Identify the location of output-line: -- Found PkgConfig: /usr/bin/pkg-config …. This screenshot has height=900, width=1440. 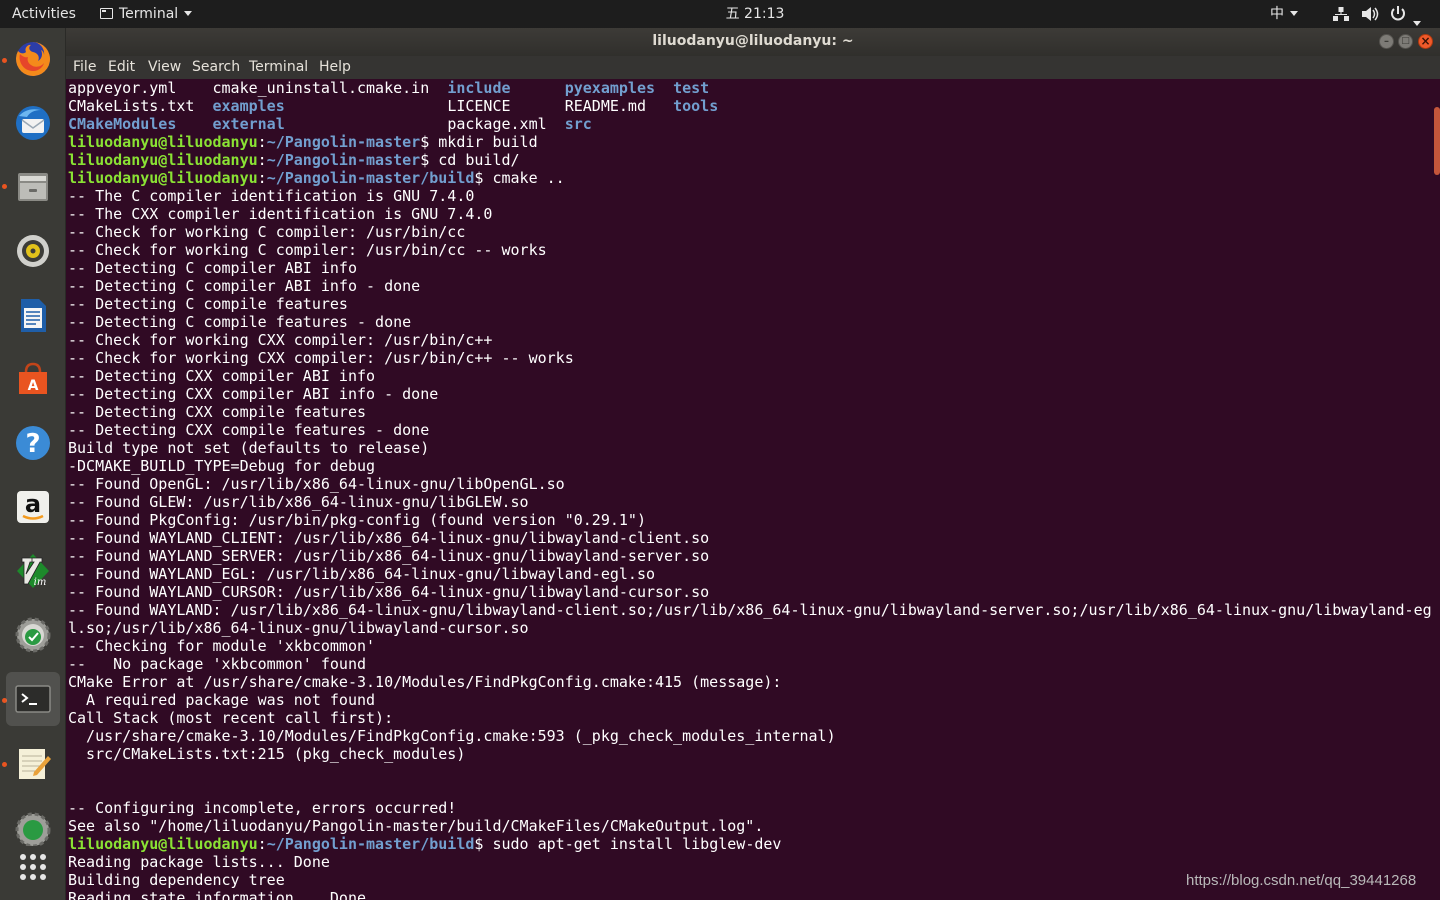
(749, 520).